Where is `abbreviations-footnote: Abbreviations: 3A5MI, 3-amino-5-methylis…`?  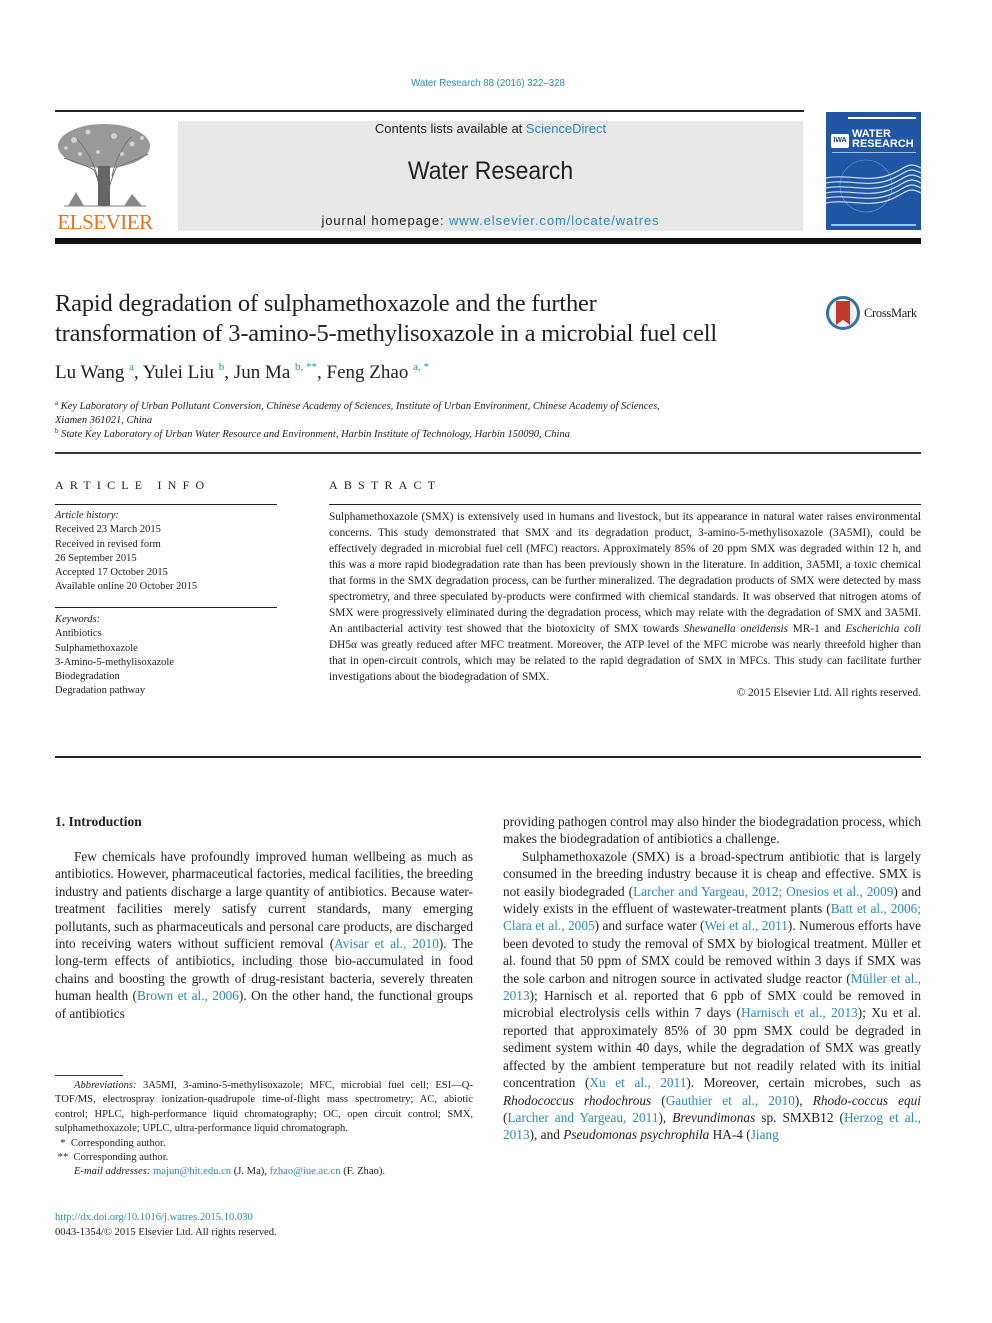
abbreviations-footnote: Abbreviations: 3A5MI, 3-amino-5-methylis… is located at coordinates (264, 1108).